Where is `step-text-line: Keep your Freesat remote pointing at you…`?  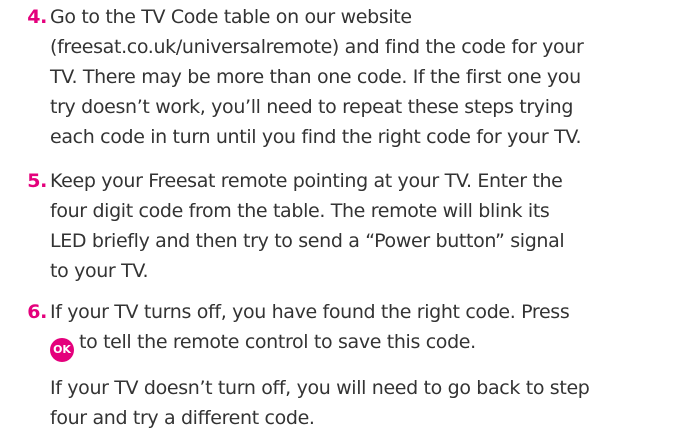
step-text-line: Keep your Freesat remote pointing at you… is located at coordinates (306, 181).